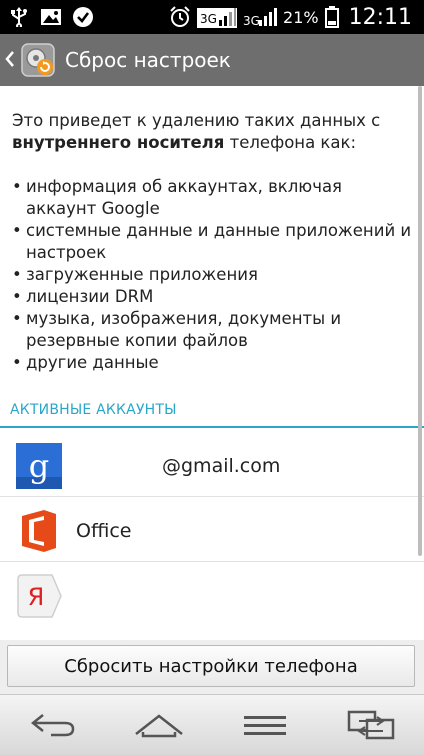 This screenshot has height=755, width=424. What do you see at coordinates (104, 531) in the screenshot?
I see `account-label: Office` at bounding box center [104, 531].